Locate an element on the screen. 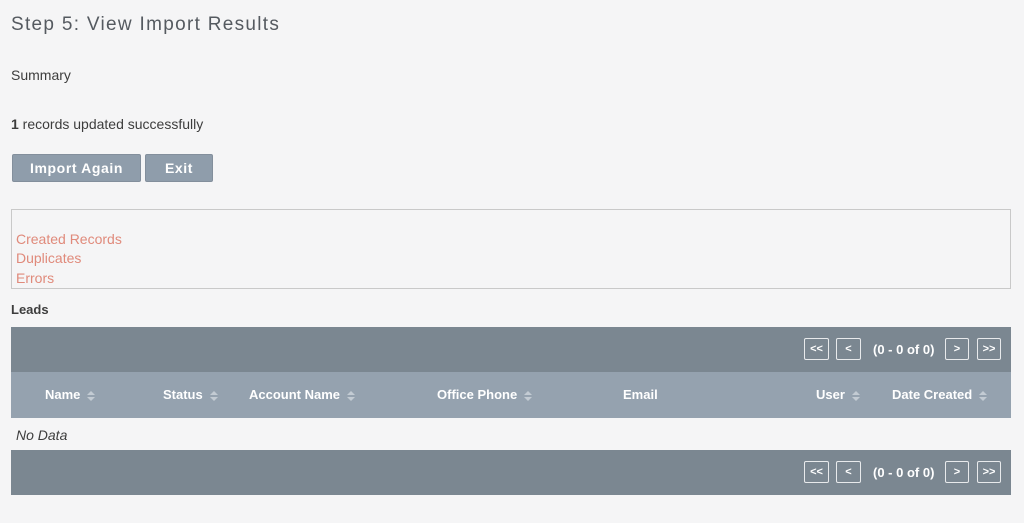  column-header-email: Email is located at coordinates (640, 394).